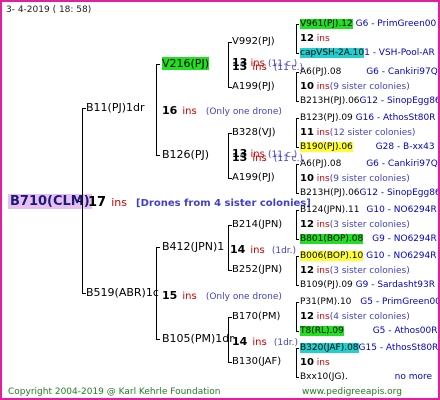 The width and height of the screenshot is (440, 400). I want to click on gen2-stats-4: 14 ins (1dr.), so click(265, 341).